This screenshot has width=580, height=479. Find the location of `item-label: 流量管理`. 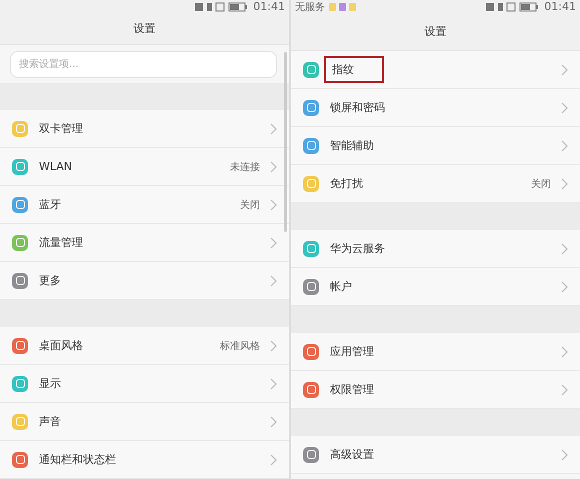

item-label: 流量管理 is located at coordinates (61, 243).